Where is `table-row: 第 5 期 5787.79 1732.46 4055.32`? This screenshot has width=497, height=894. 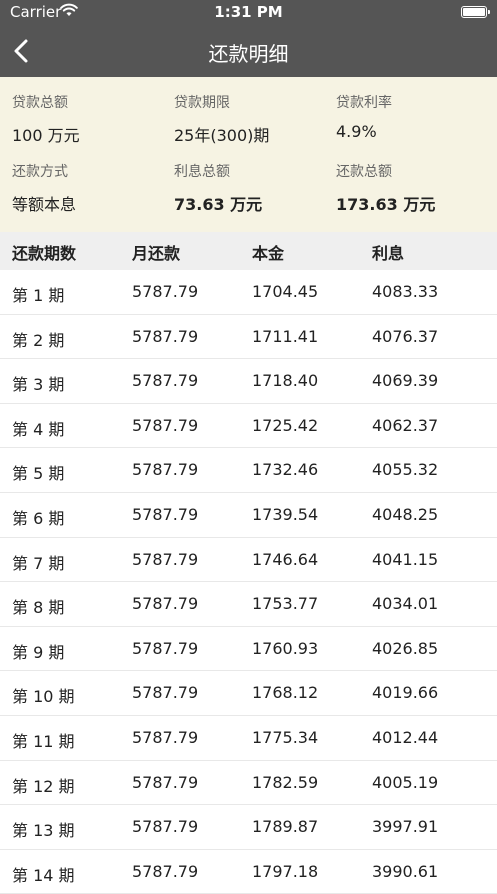 table-row: 第 5 期 5787.79 1732.46 4055.32 is located at coordinates (248, 470).